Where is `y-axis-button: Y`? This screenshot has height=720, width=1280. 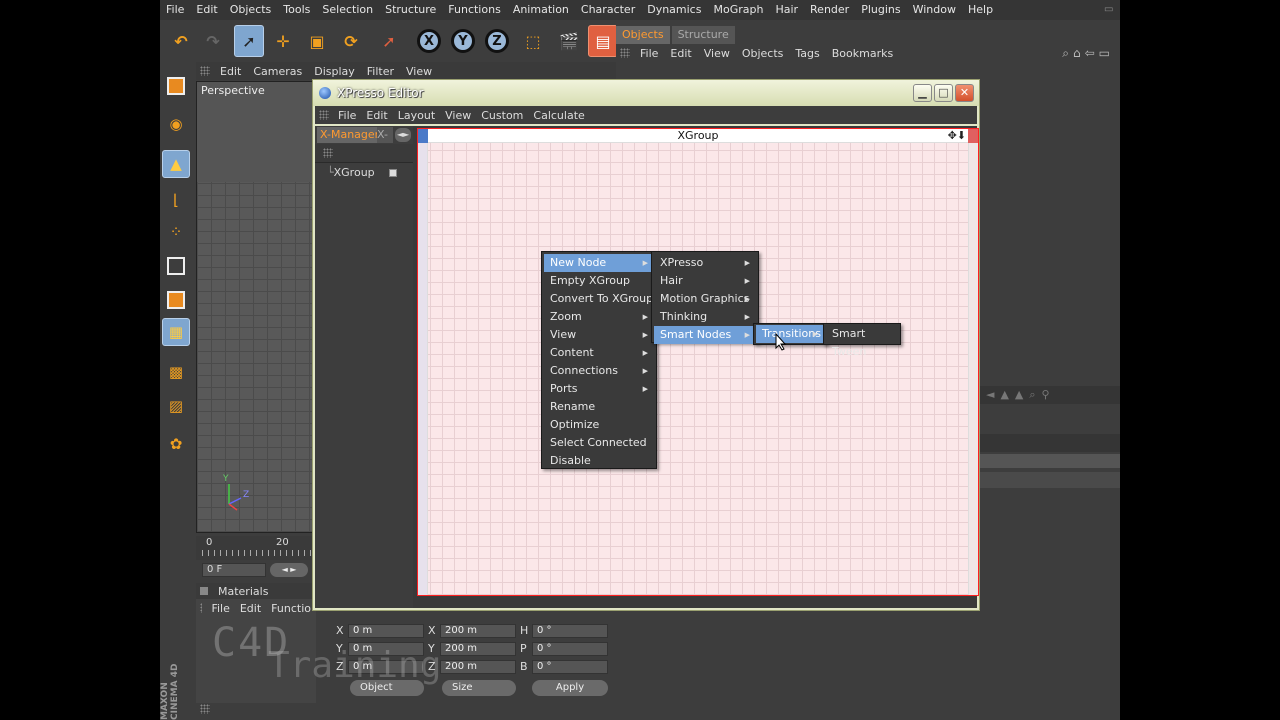 y-axis-button: Y is located at coordinates (463, 41).